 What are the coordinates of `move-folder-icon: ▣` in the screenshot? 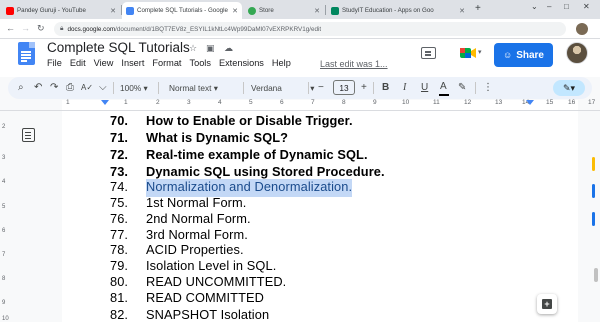 It's located at (210, 48).